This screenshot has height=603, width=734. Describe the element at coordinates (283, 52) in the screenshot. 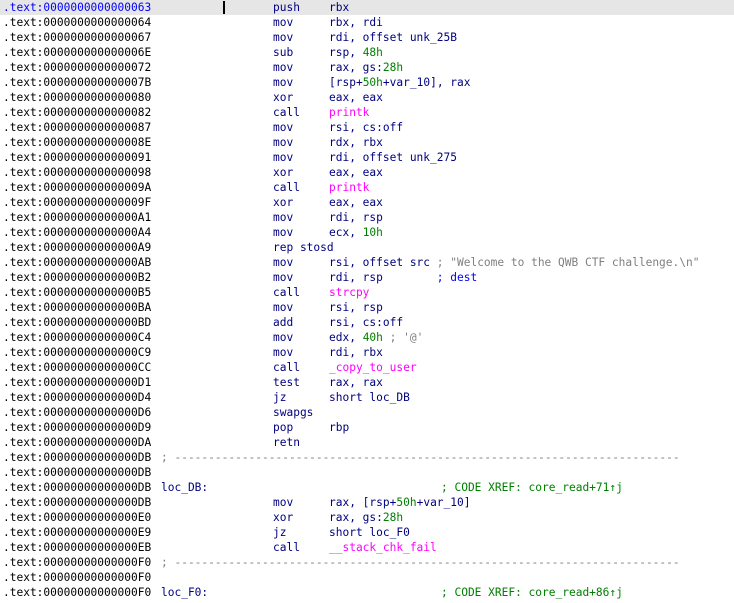

I see `instruction-mnemonic: sub` at that location.